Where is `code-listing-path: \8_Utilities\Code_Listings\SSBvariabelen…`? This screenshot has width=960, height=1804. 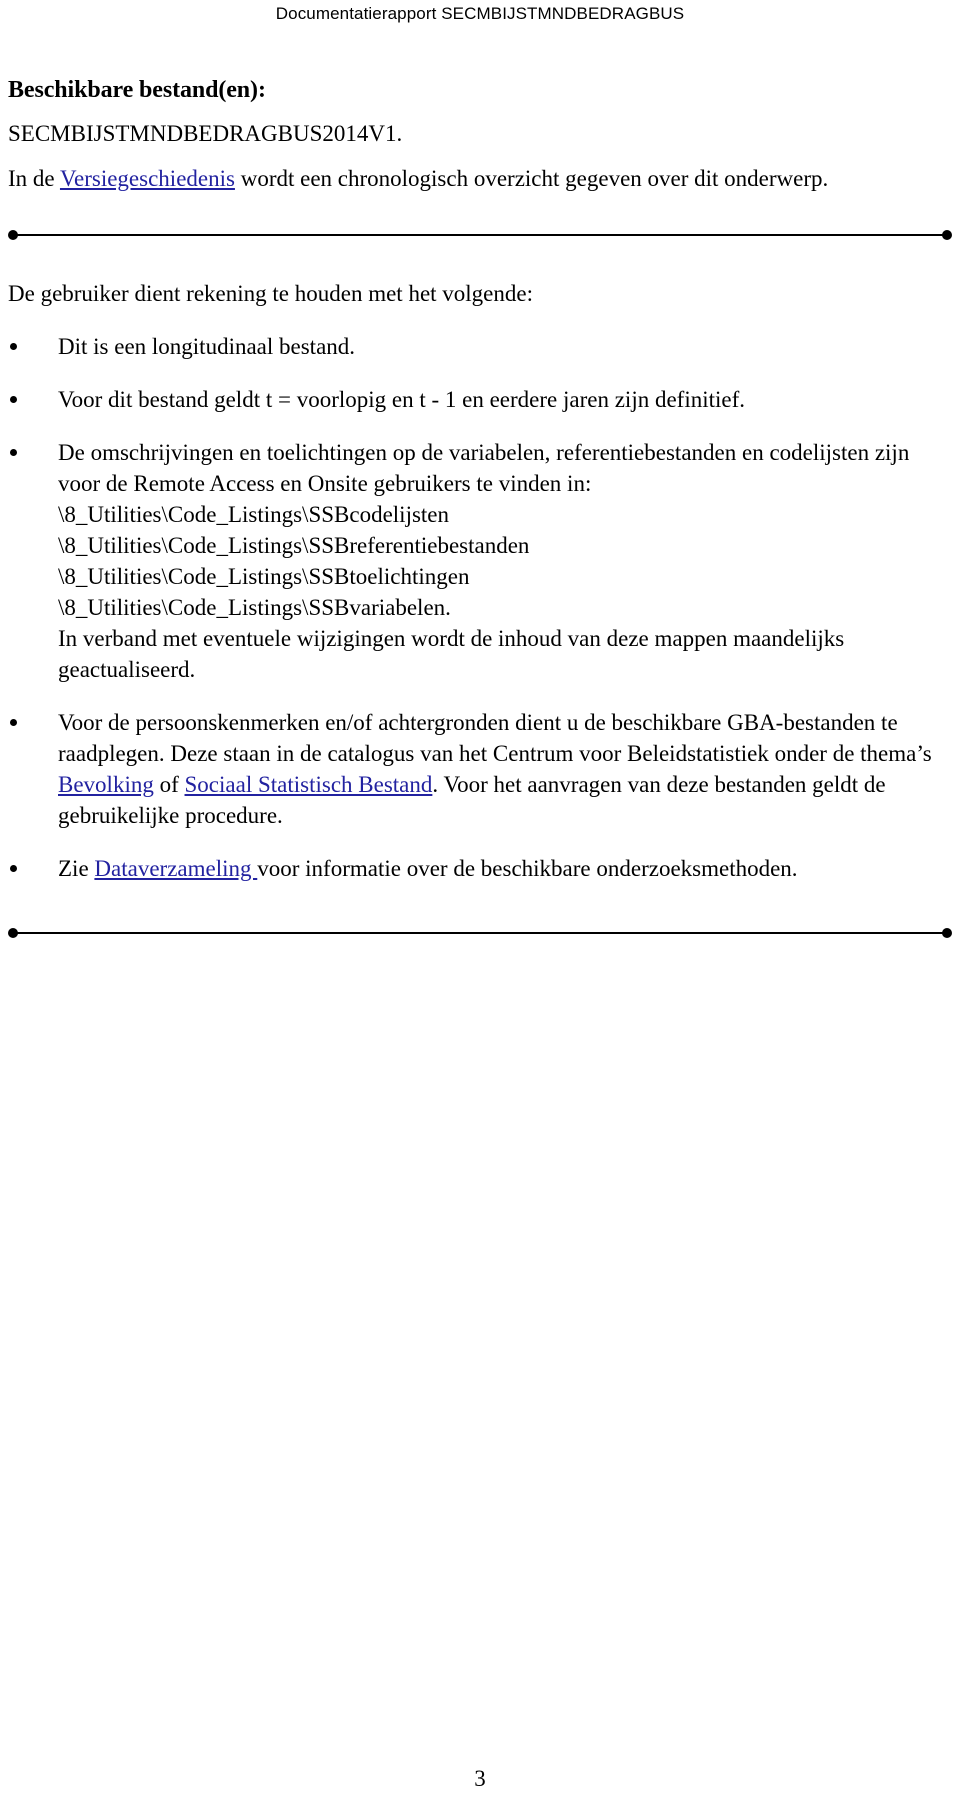 code-listing-path: \8_Utilities\Code_Listings\SSBvariabelen… is located at coordinates (254, 607).